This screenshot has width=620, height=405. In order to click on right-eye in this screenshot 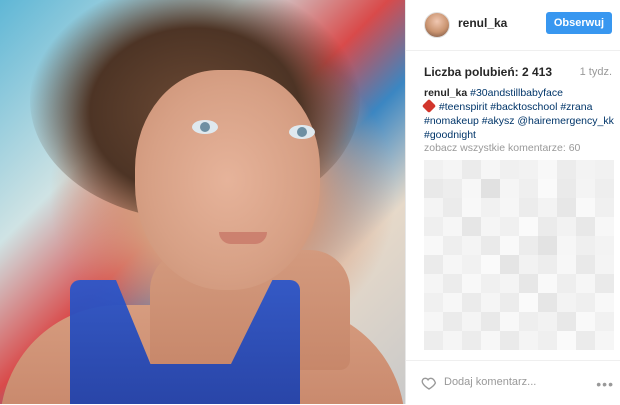, I will do `click(302, 132)`.